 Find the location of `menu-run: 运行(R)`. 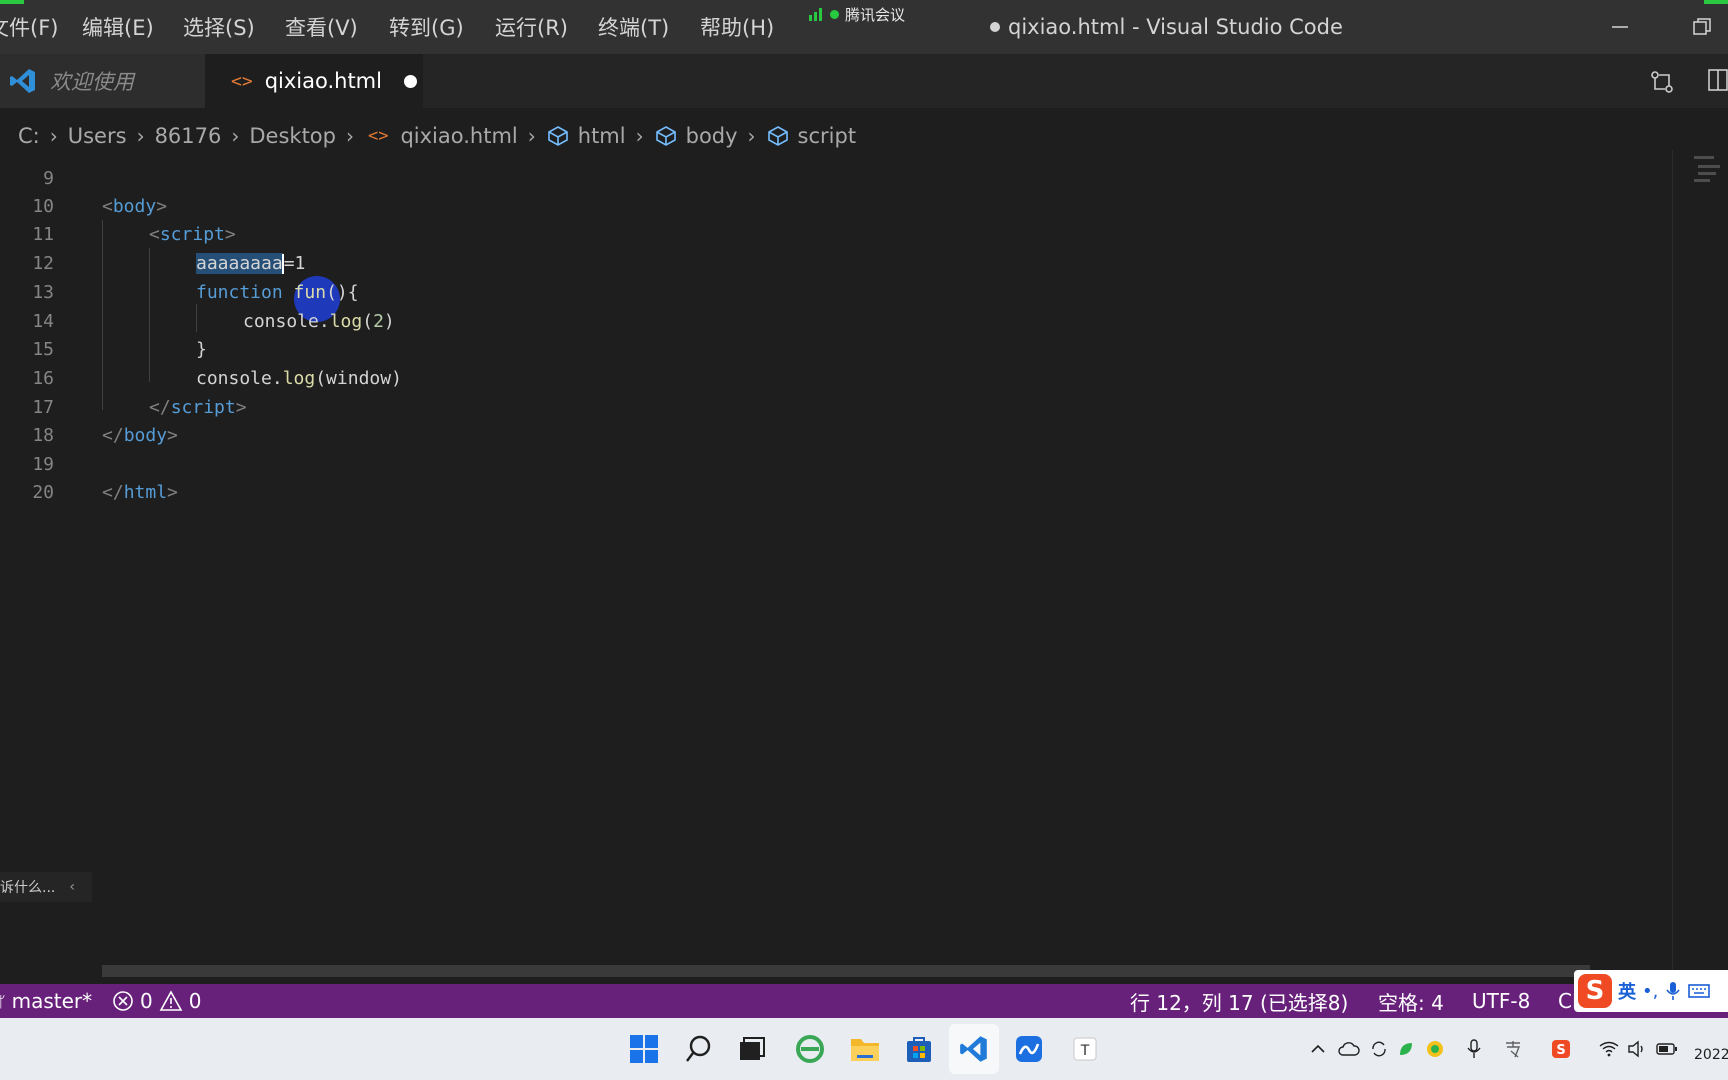

menu-run: 运行(R) is located at coordinates (531, 27).